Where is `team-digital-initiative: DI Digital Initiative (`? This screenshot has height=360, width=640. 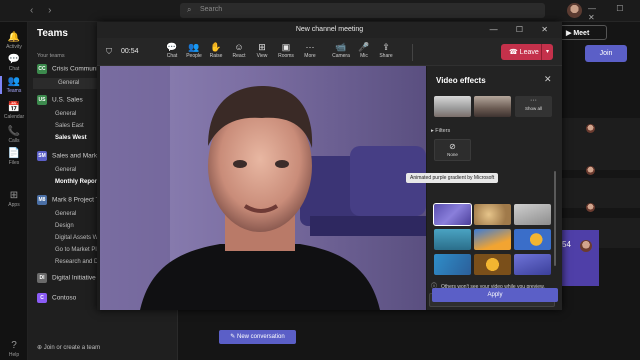
team-digital-initiative: DI Digital Initiative ( is located at coordinates (68, 278).